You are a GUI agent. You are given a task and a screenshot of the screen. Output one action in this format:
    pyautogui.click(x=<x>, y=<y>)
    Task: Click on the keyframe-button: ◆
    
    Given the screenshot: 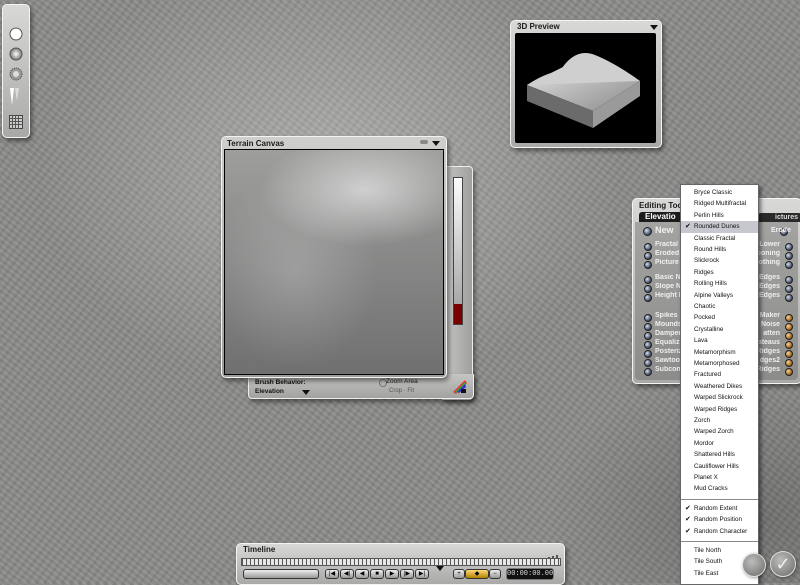 What is the action you would take?
    pyautogui.click(x=477, y=574)
    